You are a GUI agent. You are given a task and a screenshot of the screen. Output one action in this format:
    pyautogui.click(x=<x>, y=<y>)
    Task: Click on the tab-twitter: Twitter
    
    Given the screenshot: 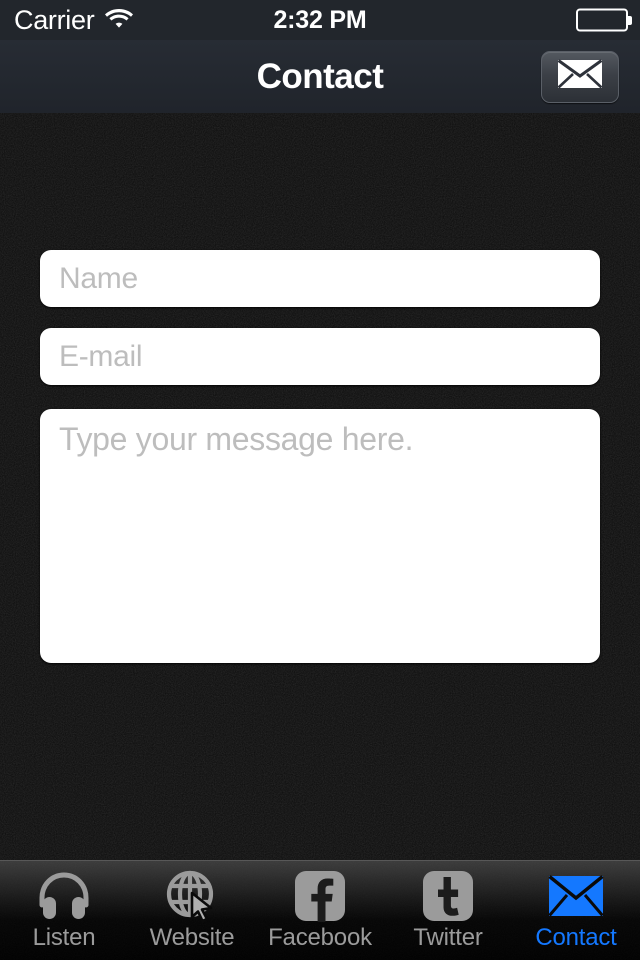 What is the action you would take?
    pyautogui.click(x=448, y=910)
    